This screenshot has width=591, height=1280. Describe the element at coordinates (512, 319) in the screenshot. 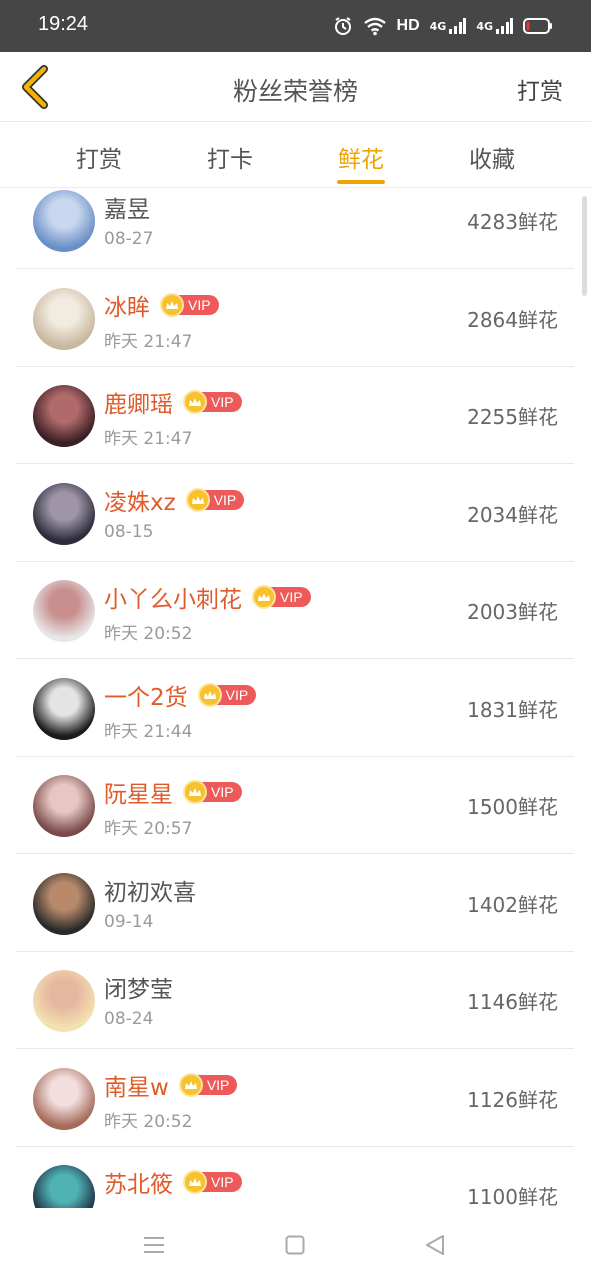

I see `flower-count: 2864鲜花` at that location.